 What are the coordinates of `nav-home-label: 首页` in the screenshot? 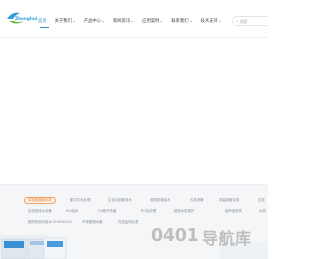 It's located at (42, 21).